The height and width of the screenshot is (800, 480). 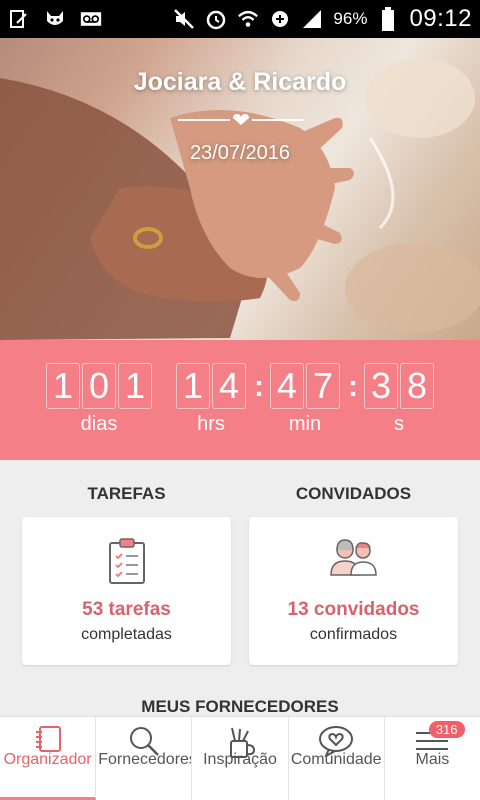 What do you see at coordinates (280, 19) in the screenshot?
I see `data-saver-icon` at bounding box center [280, 19].